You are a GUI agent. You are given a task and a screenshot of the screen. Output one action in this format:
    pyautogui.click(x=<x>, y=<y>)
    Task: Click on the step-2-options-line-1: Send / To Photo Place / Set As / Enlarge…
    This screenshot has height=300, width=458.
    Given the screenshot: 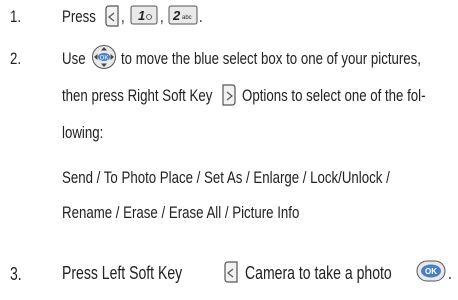 What is the action you would take?
    pyautogui.click(x=226, y=177)
    